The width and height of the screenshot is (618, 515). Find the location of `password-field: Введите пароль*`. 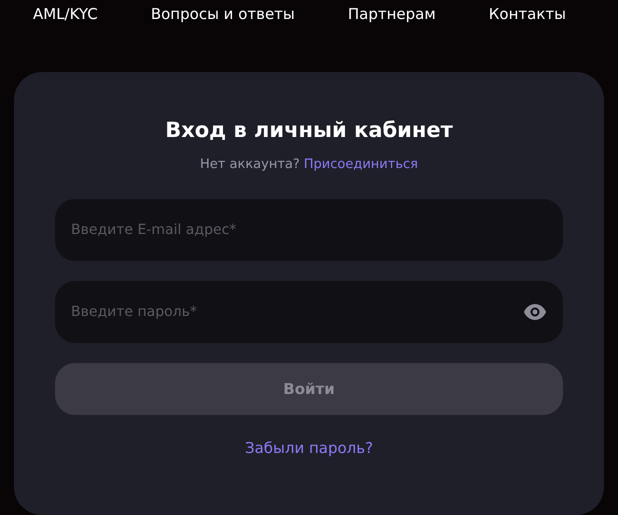

password-field: Введите пароль* is located at coordinates (309, 312).